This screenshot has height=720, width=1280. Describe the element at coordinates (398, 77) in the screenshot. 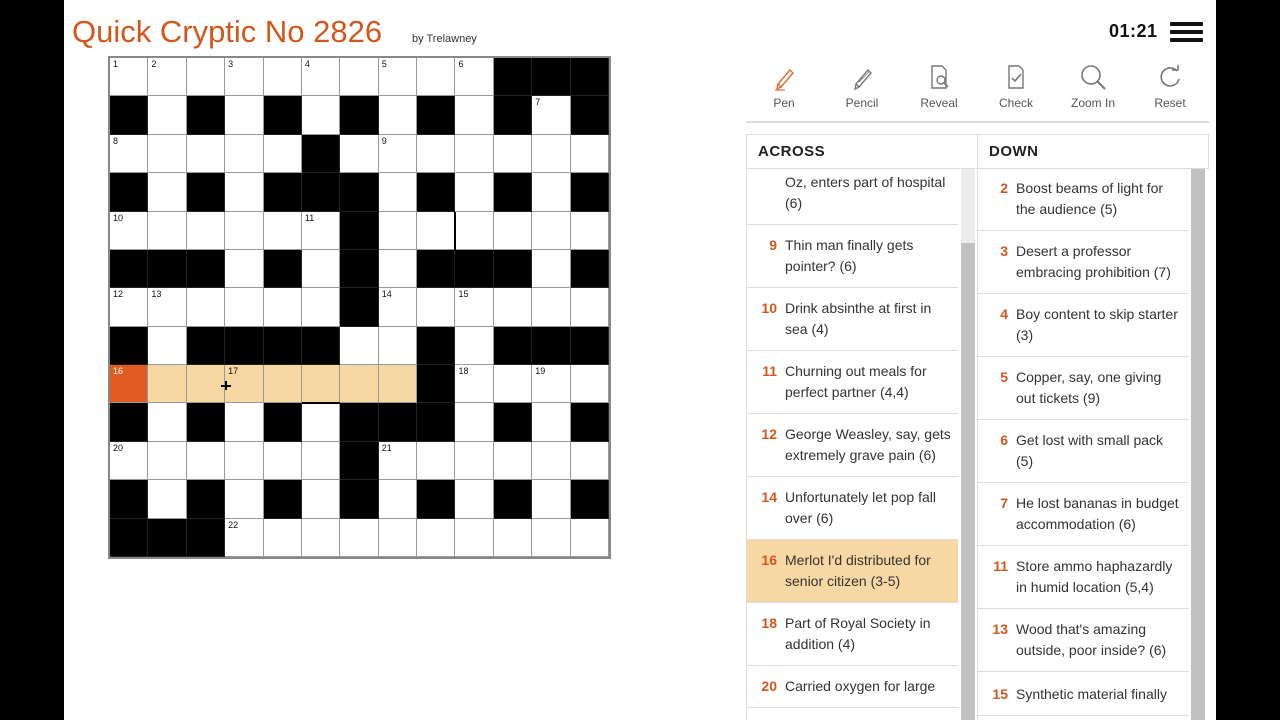

I see `grid-cell: 5` at that location.